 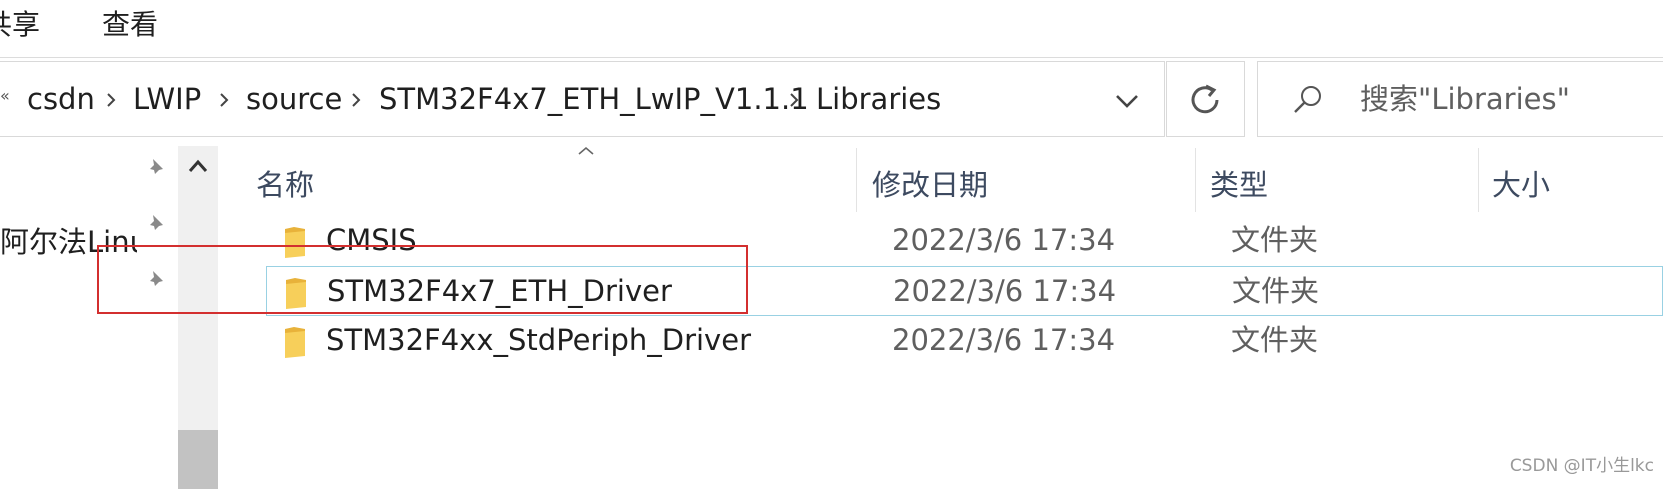 I want to click on breadcrumb-libraries: Libraries, so click(x=878, y=99).